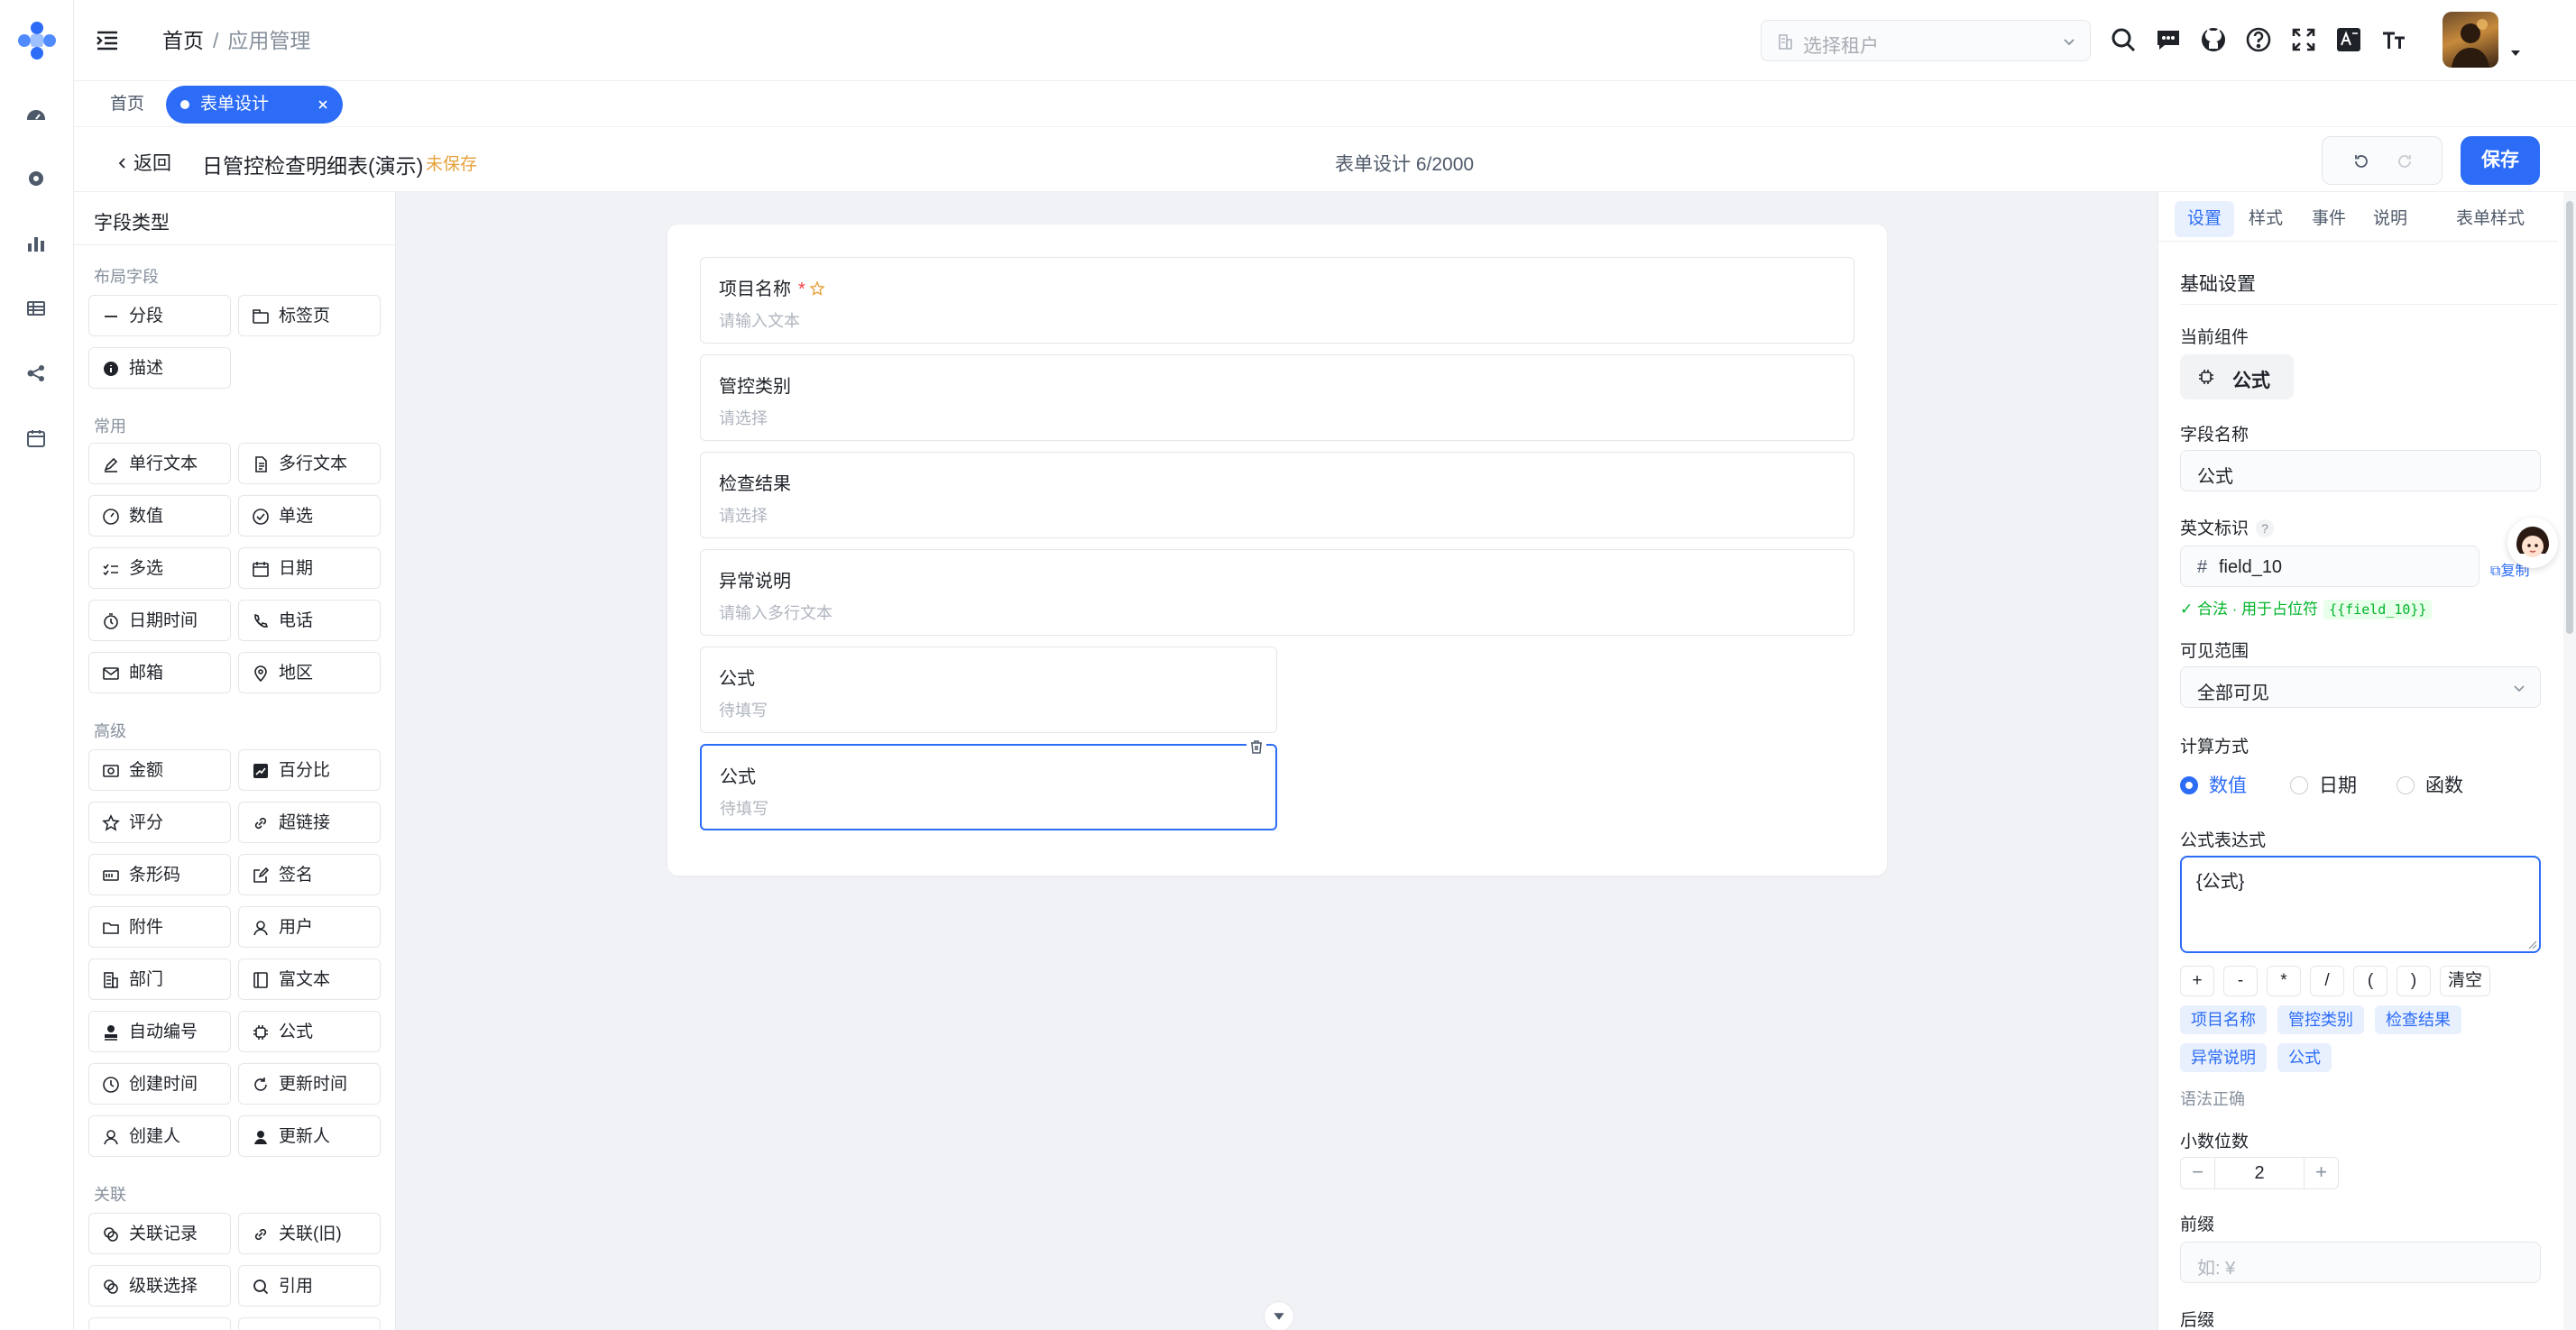 The image size is (2576, 1330). What do you see at coordinates (310, 874) in the screenshot?
I see `field-signature: 签名` at bounding box center [310, 874].